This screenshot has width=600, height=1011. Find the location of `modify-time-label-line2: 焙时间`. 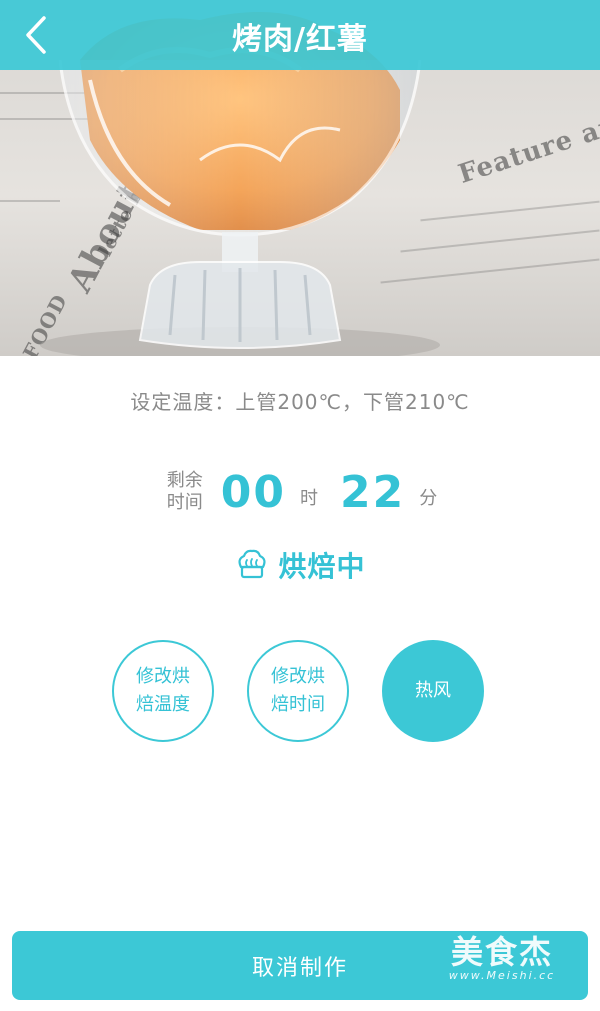

modify-time-label-line2: 焙时间 is located at coordinates (298, 704).